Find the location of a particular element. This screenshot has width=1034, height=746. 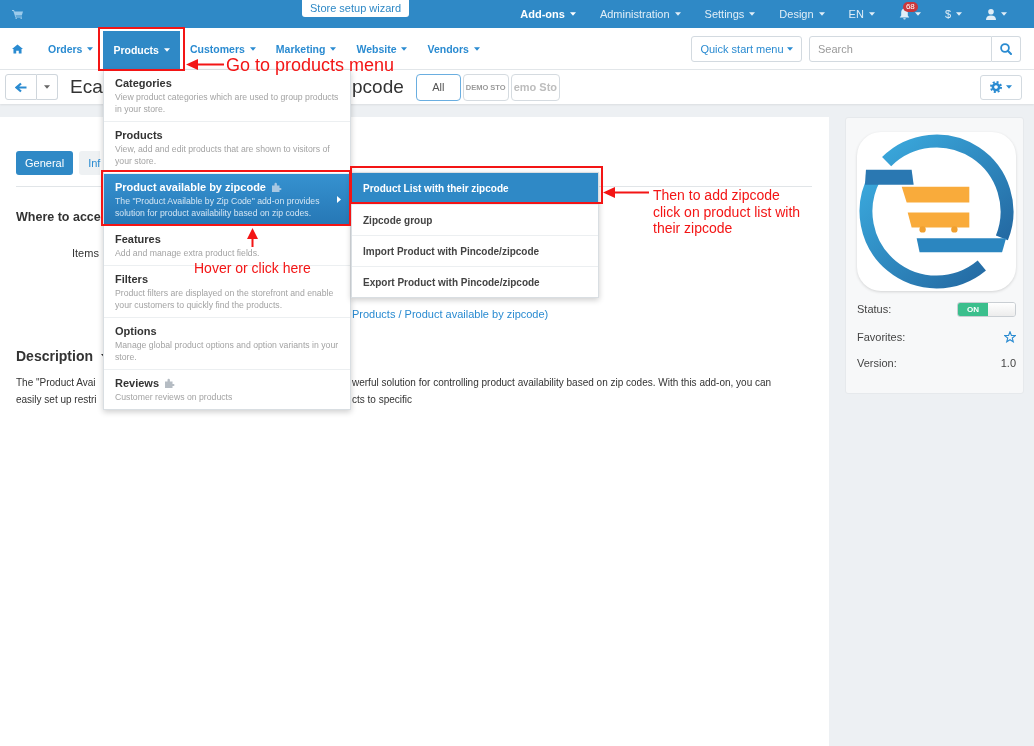

status-label: Status: is located at coordinates (874, 309).